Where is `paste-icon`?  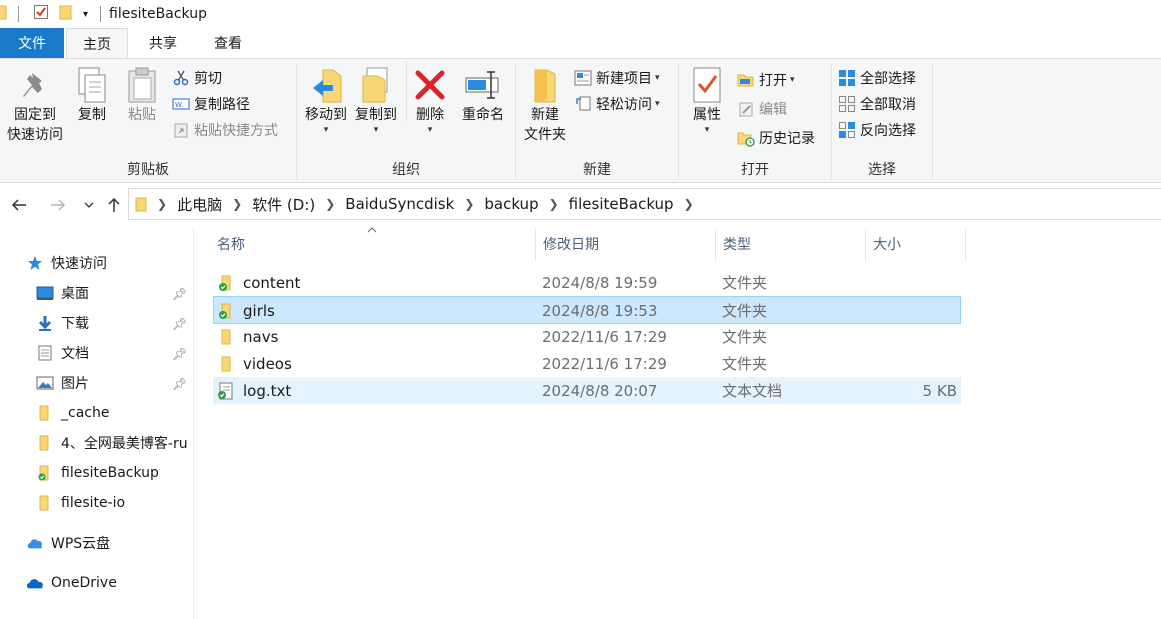
paste-icon is located at coordinates (142, 85).